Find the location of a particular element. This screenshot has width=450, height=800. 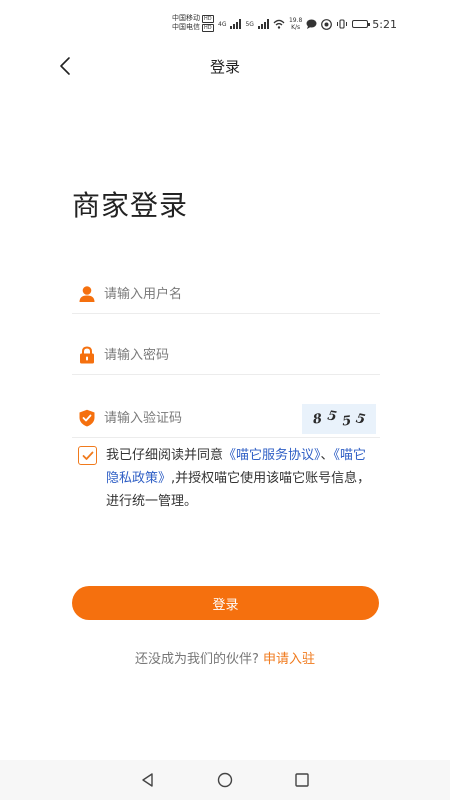

net-speed-unit: K/s is located at coordinates (296, 27).